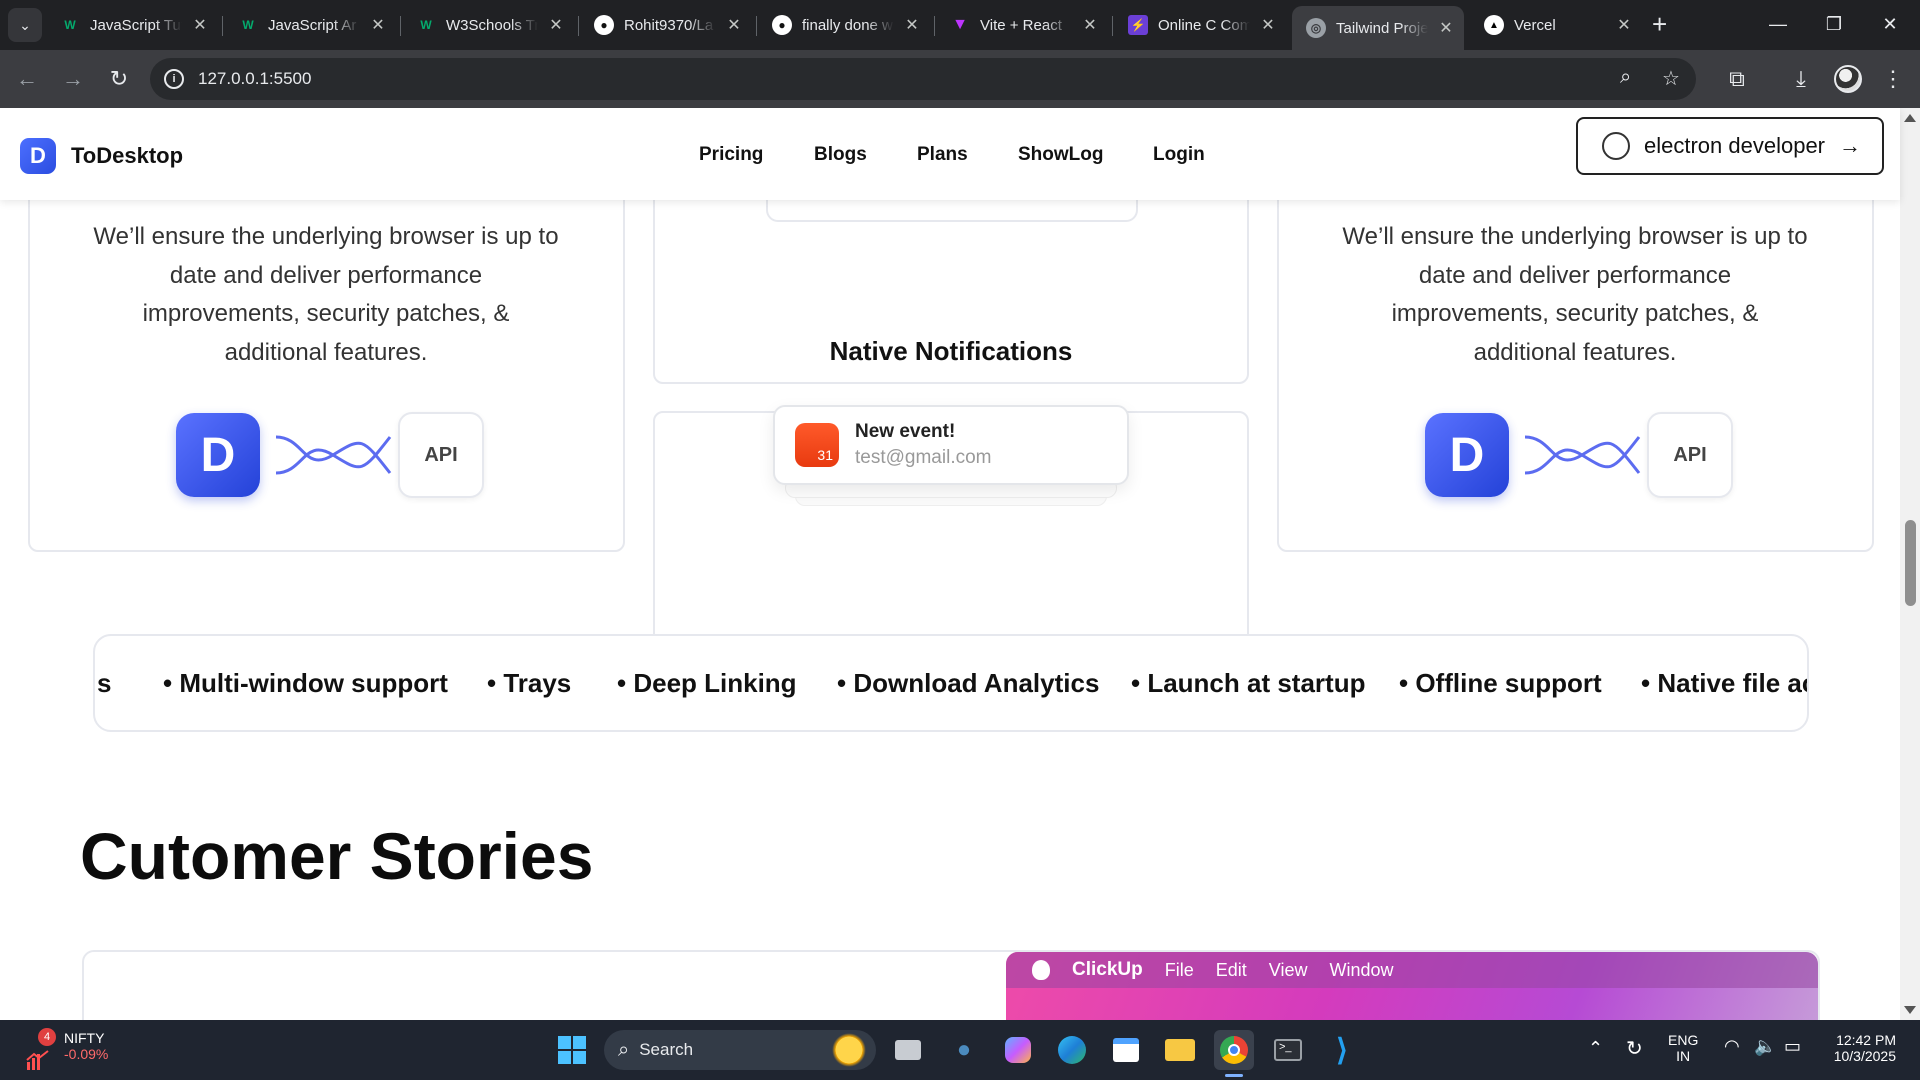  I want to click on bookmark-star-icon: ☆, so click(1671, 78).